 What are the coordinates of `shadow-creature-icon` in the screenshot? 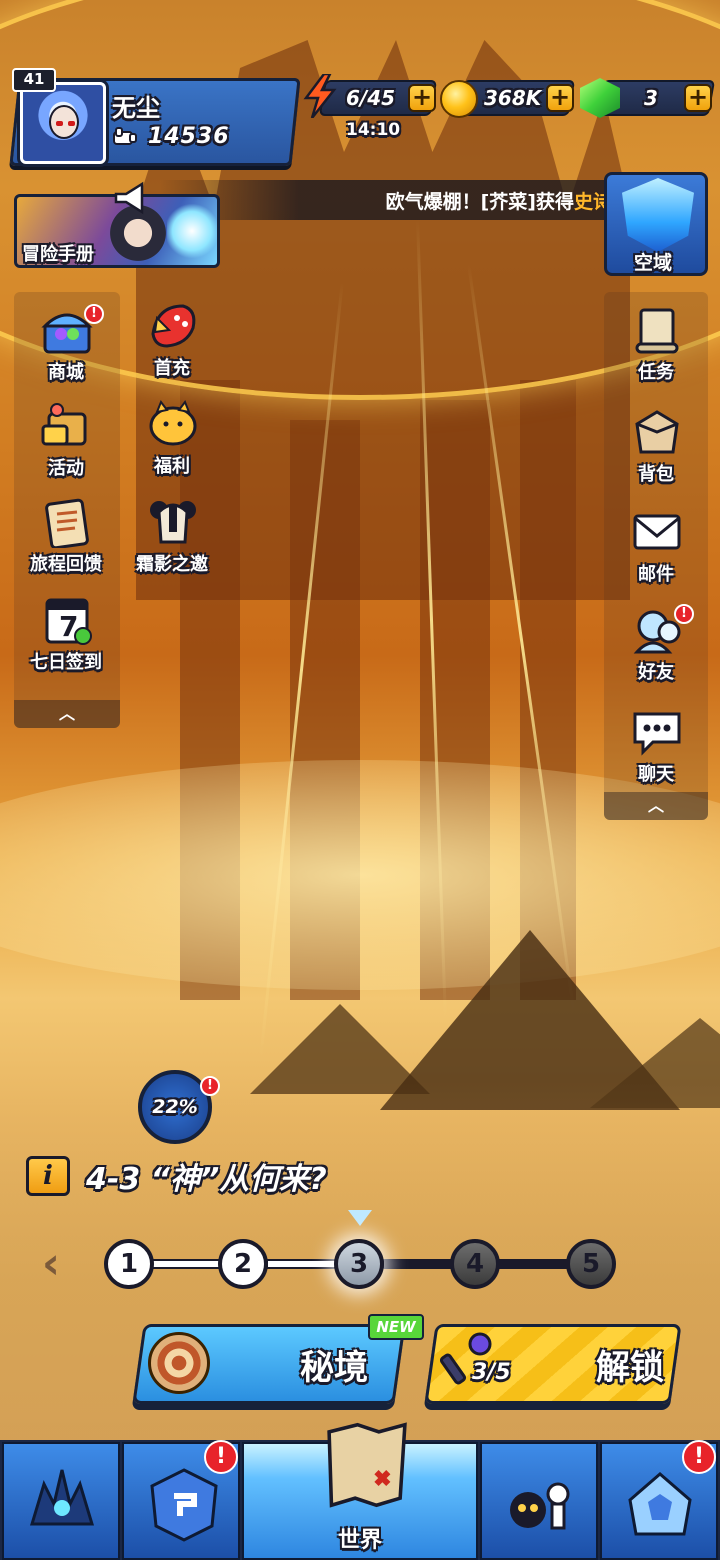 It's located at (540, 1506).